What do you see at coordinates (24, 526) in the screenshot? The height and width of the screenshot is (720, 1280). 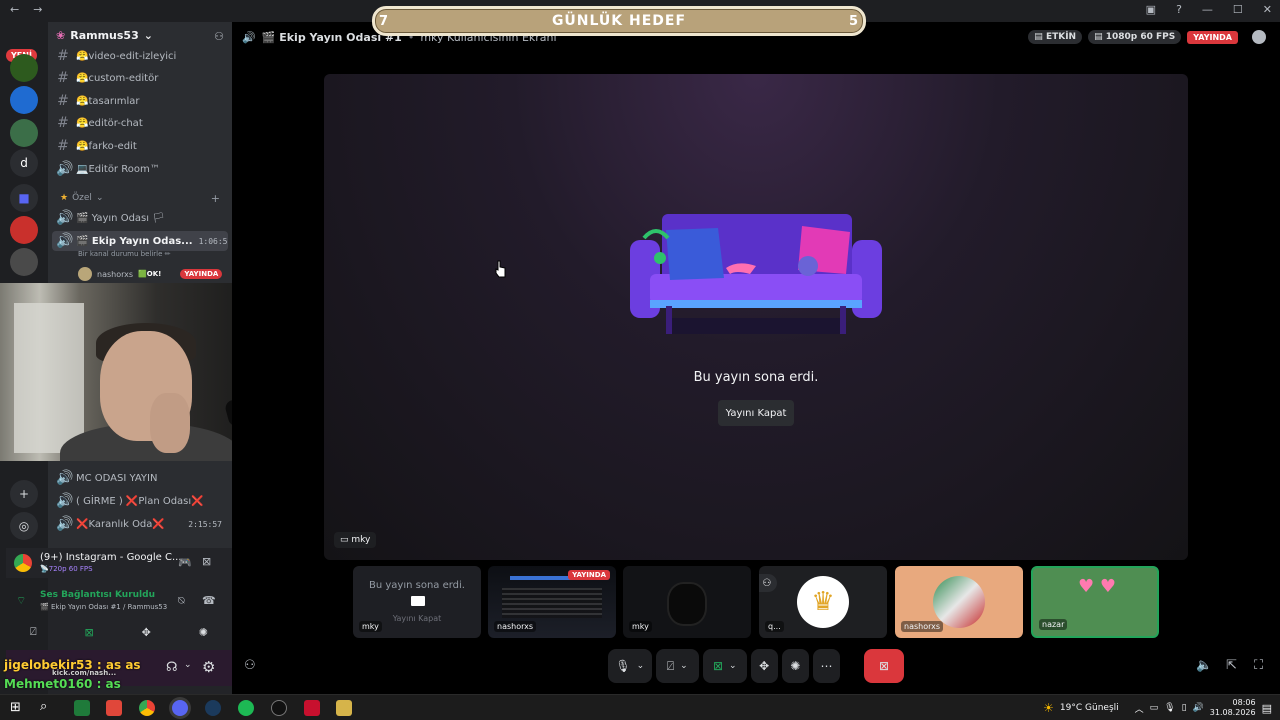 I see `explore-icon: ◎` at bounding box center [24, 526].